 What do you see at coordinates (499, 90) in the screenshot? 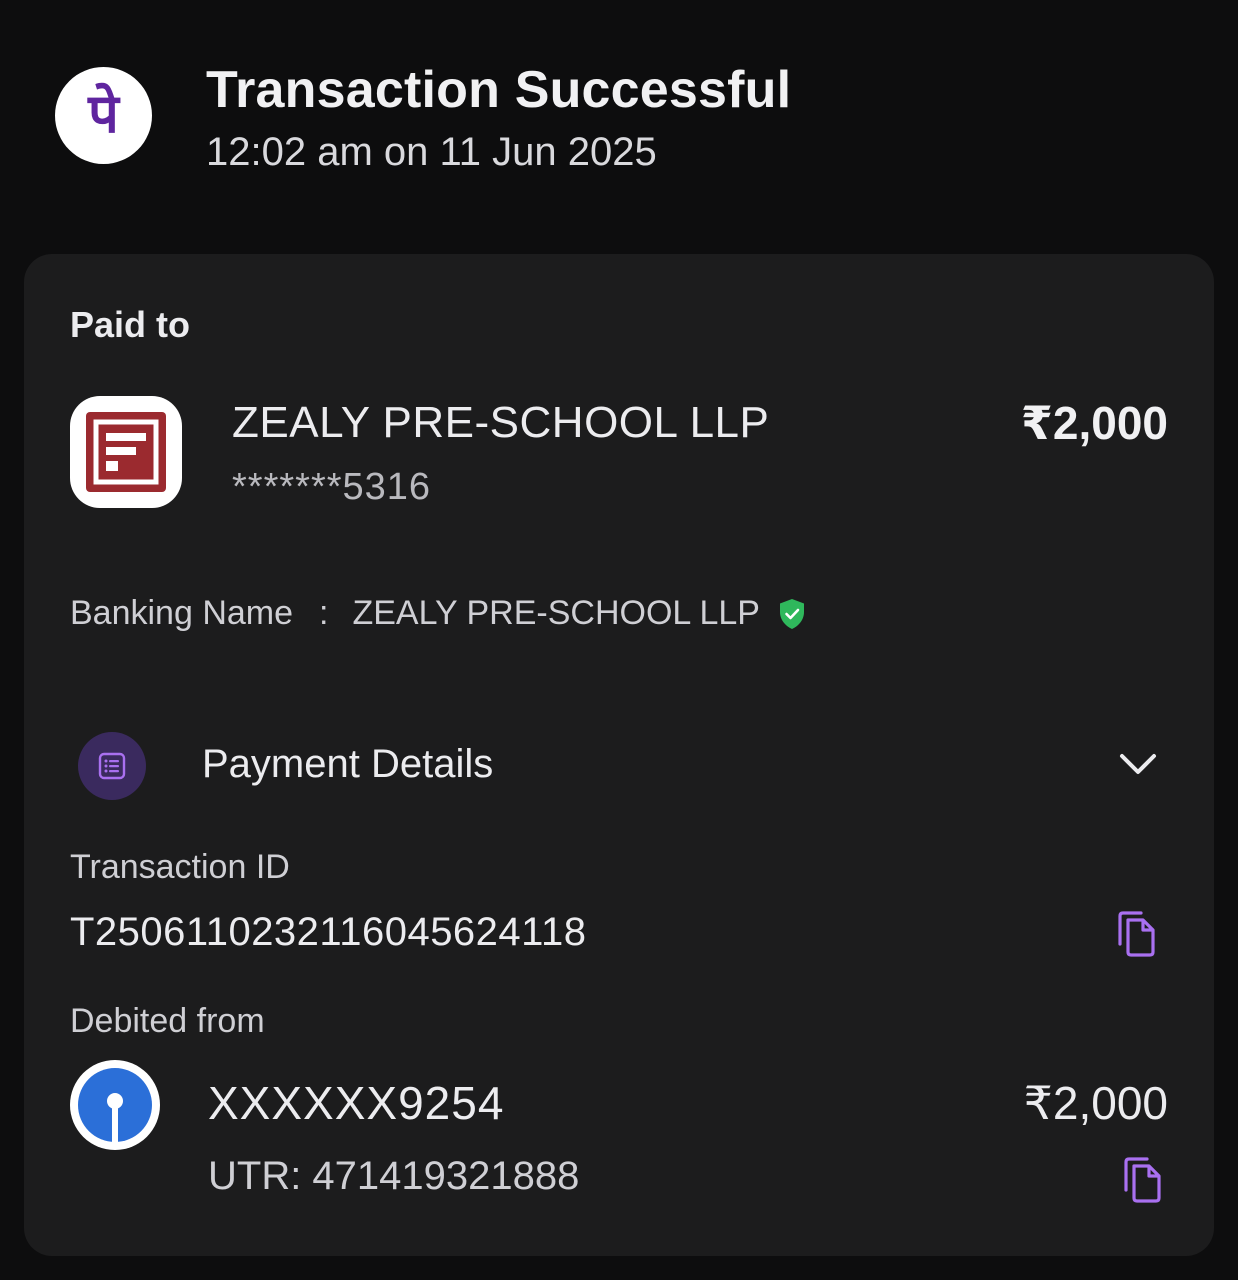
I see `status-title: Transaction Successful` at bounding box center [499, 90].